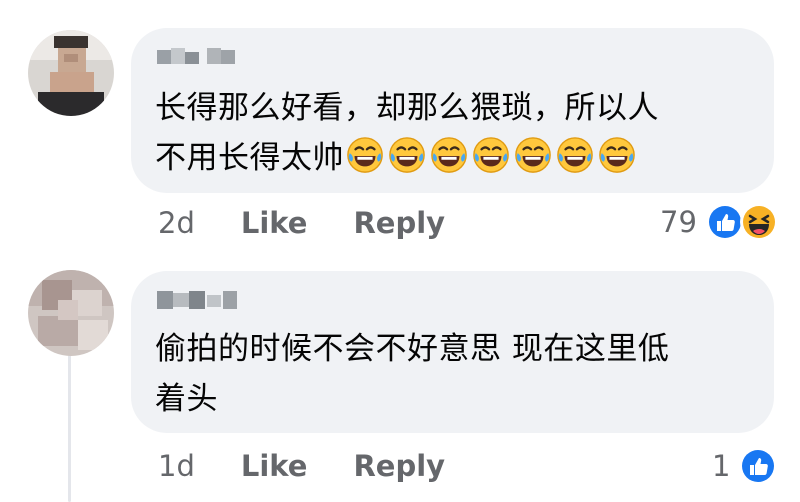 The width and height of the screenshot is (800, 502). I want to click on haha-icon, so click(758, 222).